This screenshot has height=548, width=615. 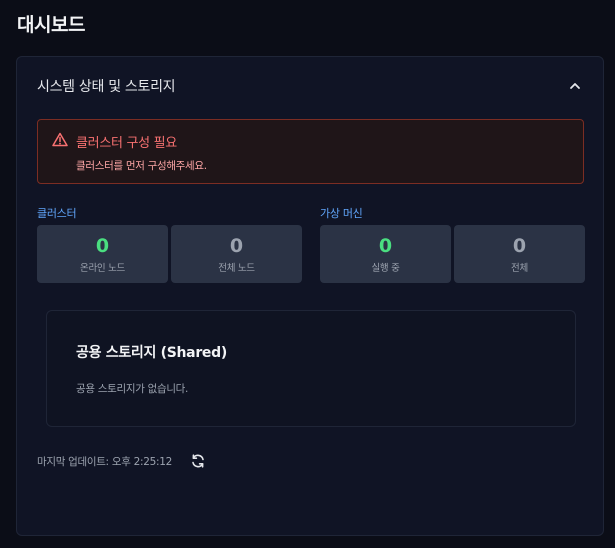 What do you see at coordinates (519, 268) in the screenshot?
I see `stat-label: 전체` at bounding box center [519, 268].